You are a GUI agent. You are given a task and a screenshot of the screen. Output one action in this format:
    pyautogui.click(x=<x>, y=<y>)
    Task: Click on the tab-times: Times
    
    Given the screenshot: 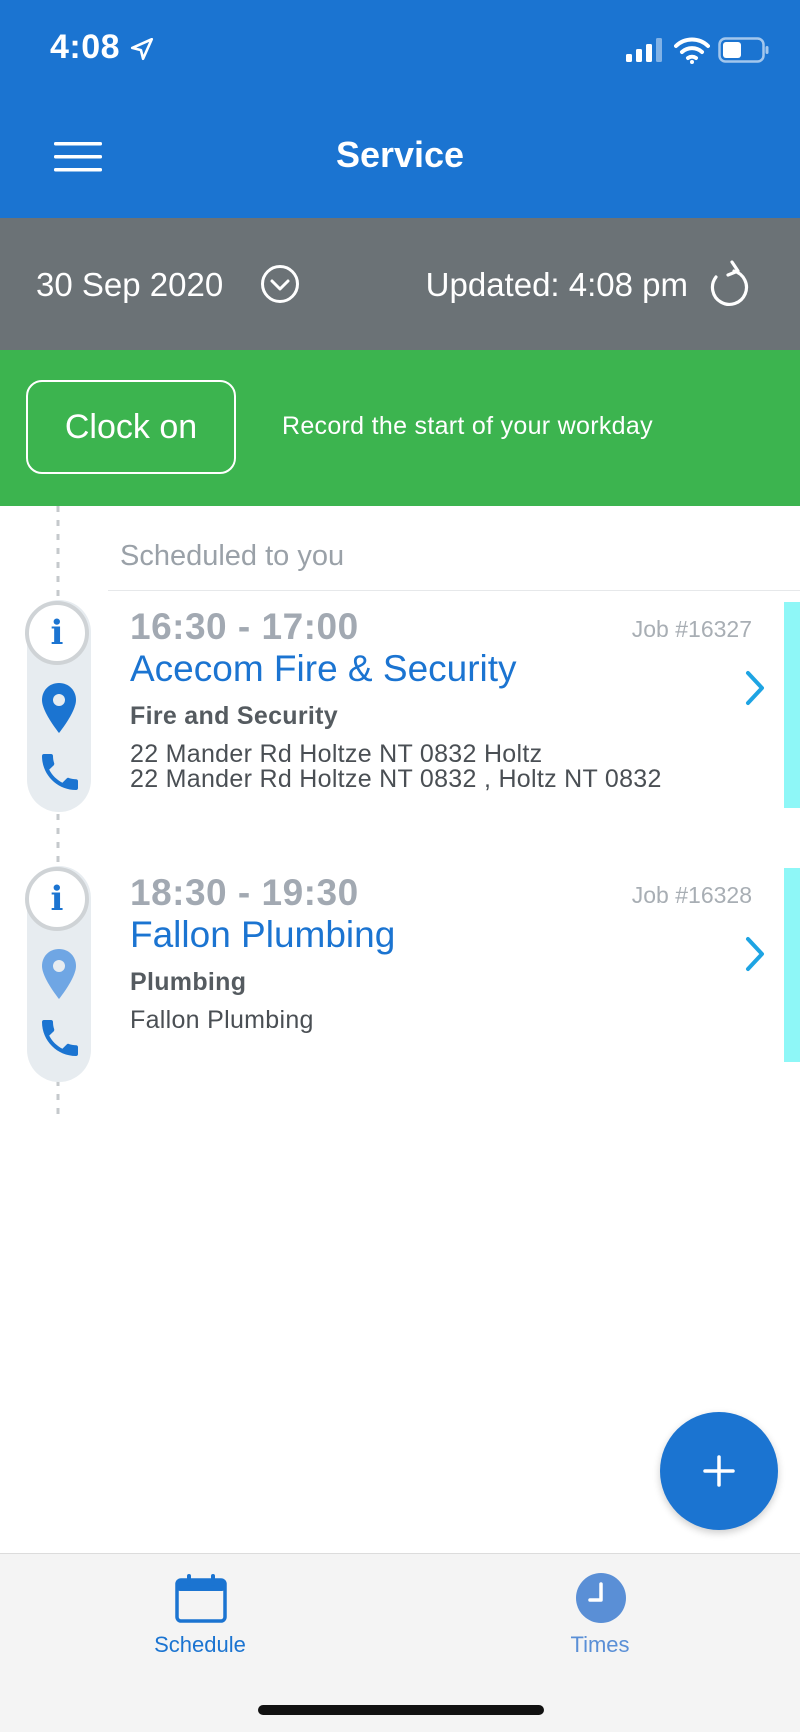 What is the action you would take?
    pyautogui.click(x=600, y=1609)
    